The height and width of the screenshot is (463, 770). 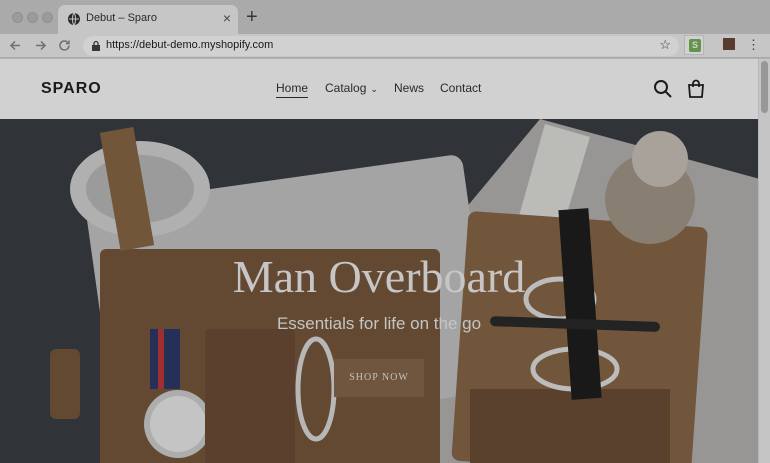 I want to click on shop-now-button: SHOP NOW, so click(x=379, y=378).